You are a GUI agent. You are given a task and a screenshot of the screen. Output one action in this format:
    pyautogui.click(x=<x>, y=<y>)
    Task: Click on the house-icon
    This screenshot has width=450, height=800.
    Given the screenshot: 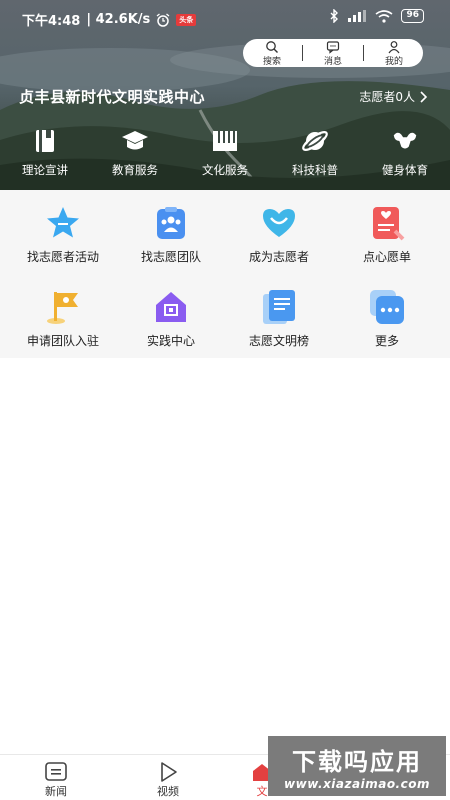 What is the action you would take?
    pyautogui.click(x=171, y=307)
    